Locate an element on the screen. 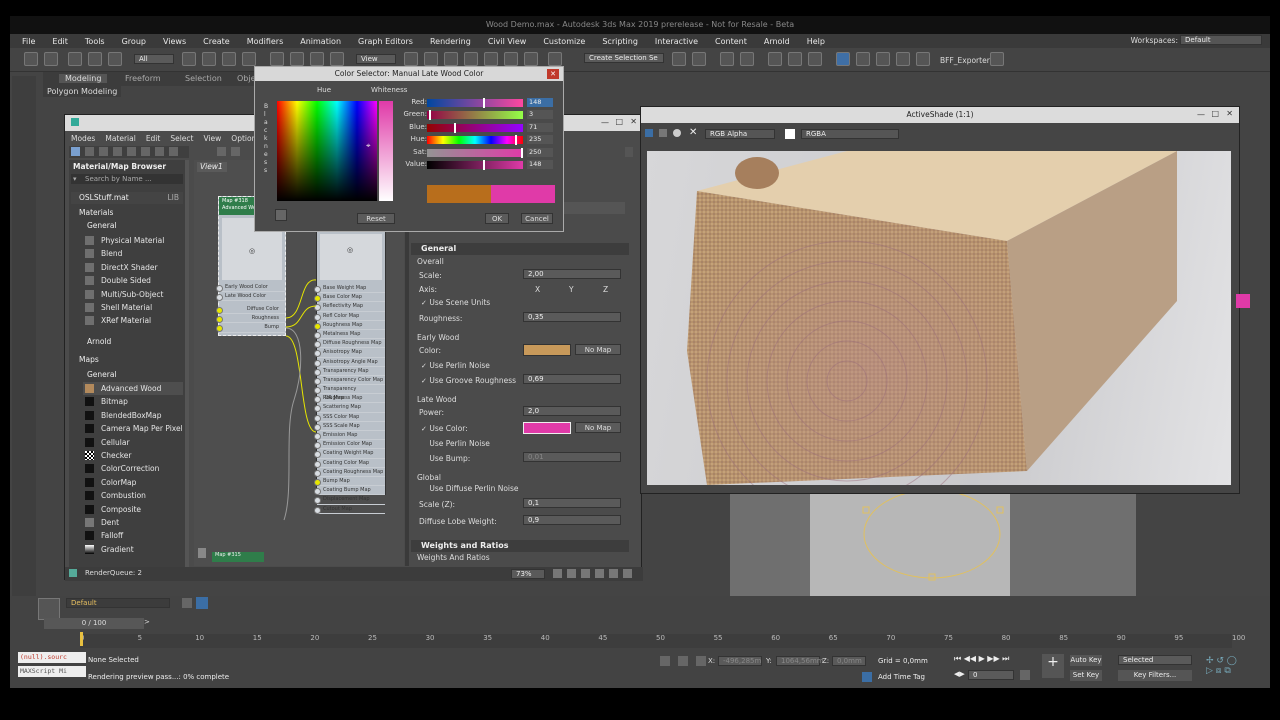 The height and width of the screenshot is (720, 1280). map-item: Gradient is located at coordinates (133, 549).